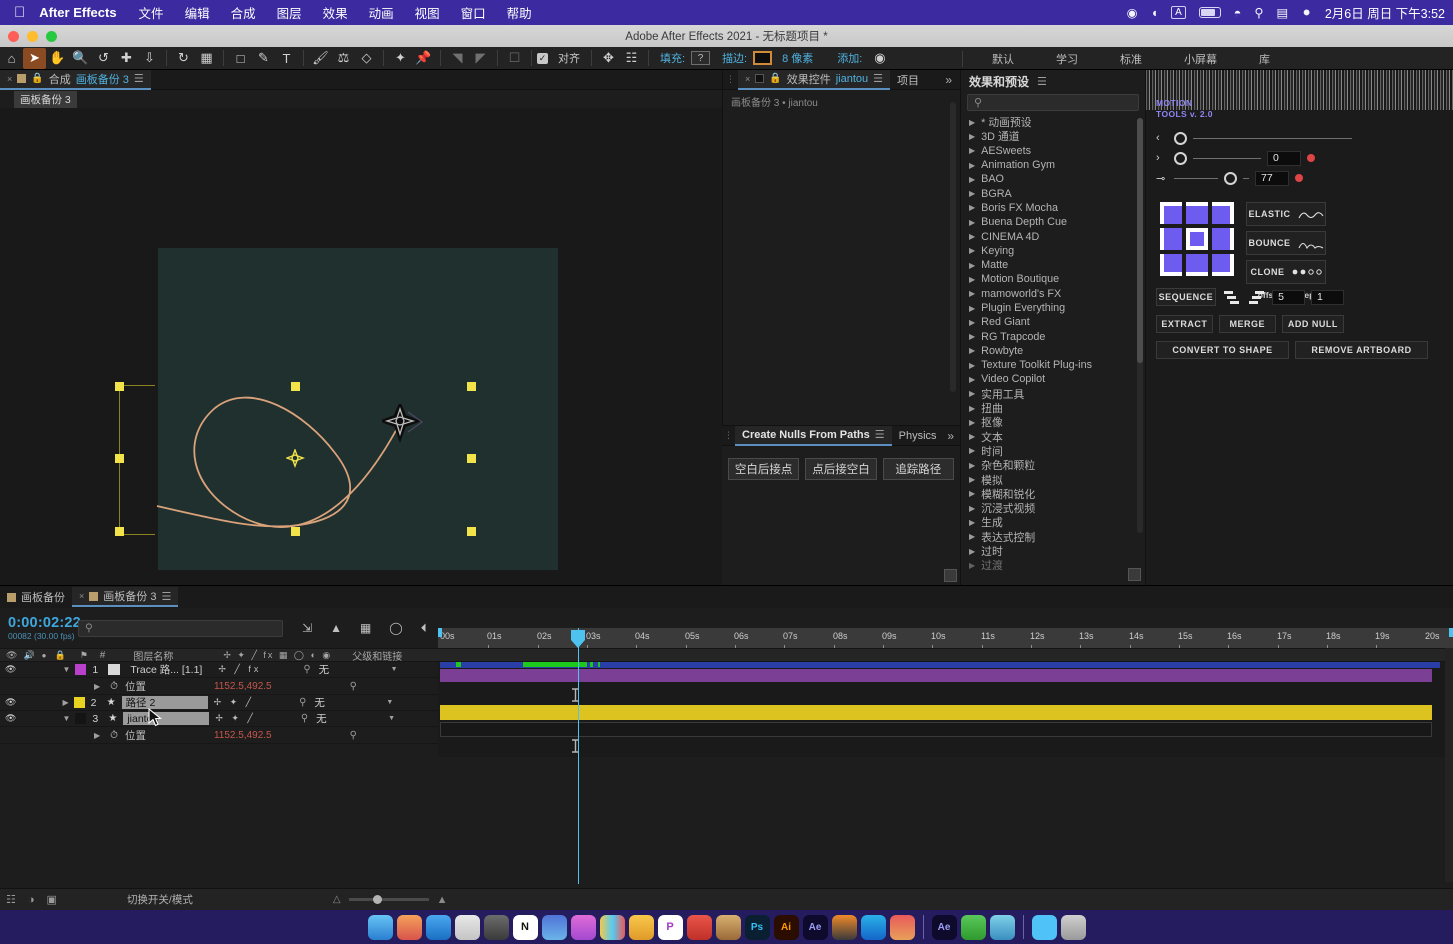 The image size is (1453, 944). What do you see at coordinates (1171, 213) in the screenshot?
I see `align-top-left-button` at bounding box center [1171, 213].